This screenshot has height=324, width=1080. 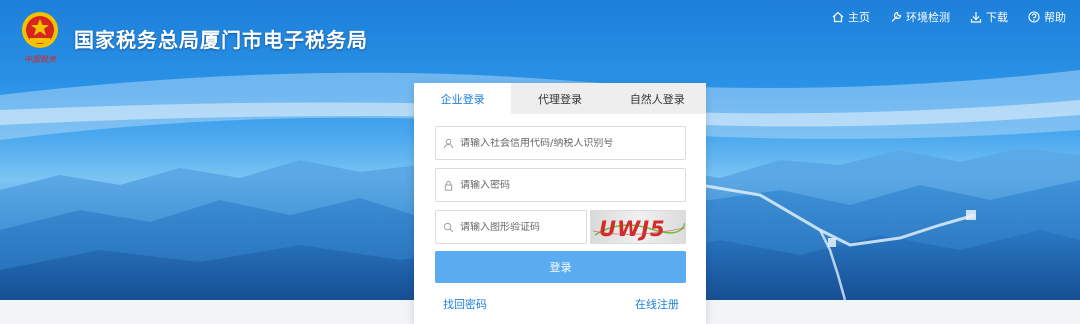 I want to click on captcha-text: UWJ5, so click(x=632, y=229).